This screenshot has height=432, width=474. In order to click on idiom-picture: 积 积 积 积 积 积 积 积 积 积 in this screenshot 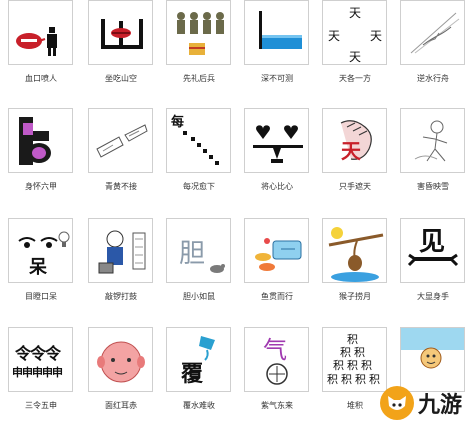, I will do `click(354, 359)`.